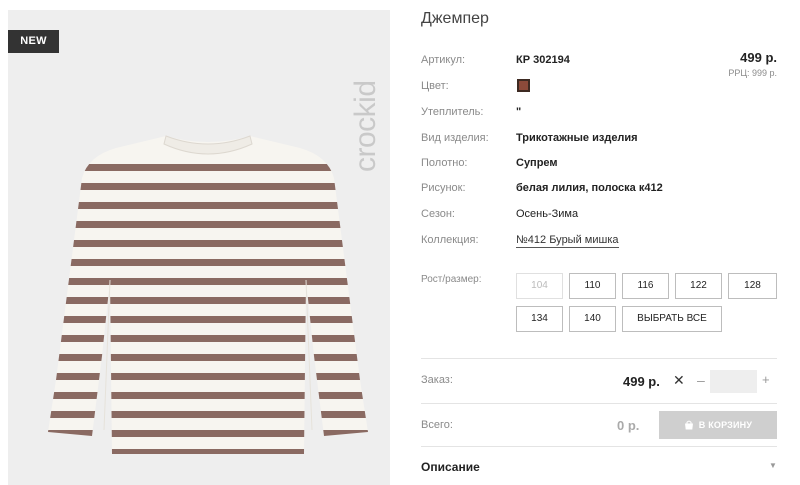  What do you see at coordinates (455, 138) in the screenshot?
I see `spec-label: Вид изделия:` at bounding box center [455, 138].